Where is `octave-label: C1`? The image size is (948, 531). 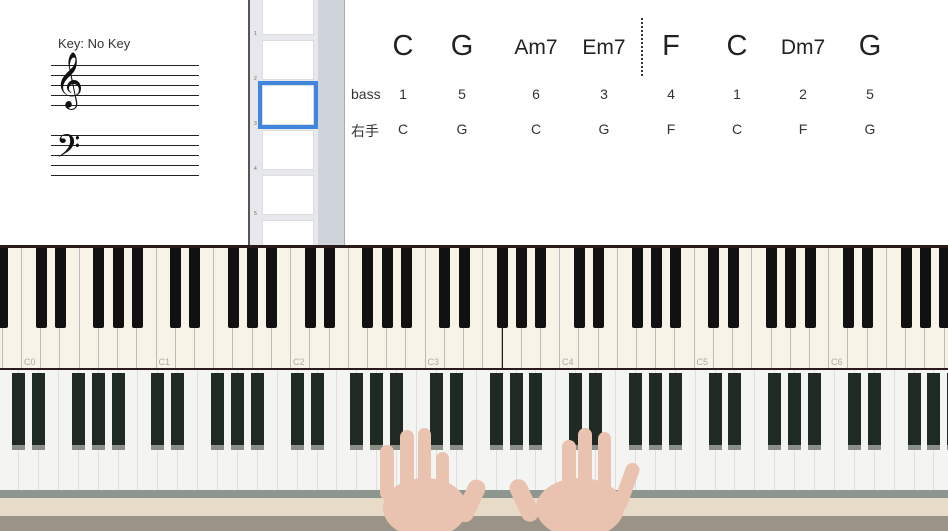
octave-label: C1 is located at coordinates (164, 362).